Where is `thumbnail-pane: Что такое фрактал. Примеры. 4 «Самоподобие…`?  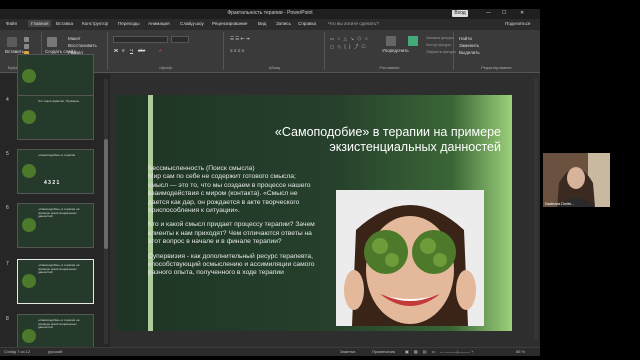 thumbnail-pane: Что такое фрактал. Примеры. 4 «Самоподобие… is located at coordinates (55, 205).